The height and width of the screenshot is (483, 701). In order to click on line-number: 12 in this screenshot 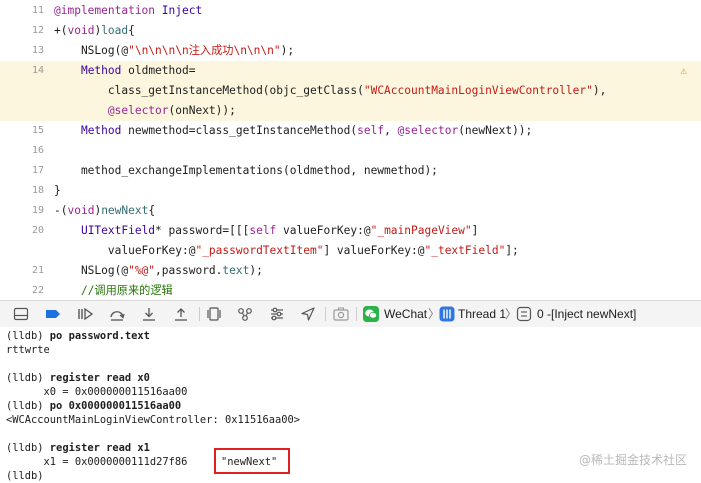, I will do `click(37, 30)`.